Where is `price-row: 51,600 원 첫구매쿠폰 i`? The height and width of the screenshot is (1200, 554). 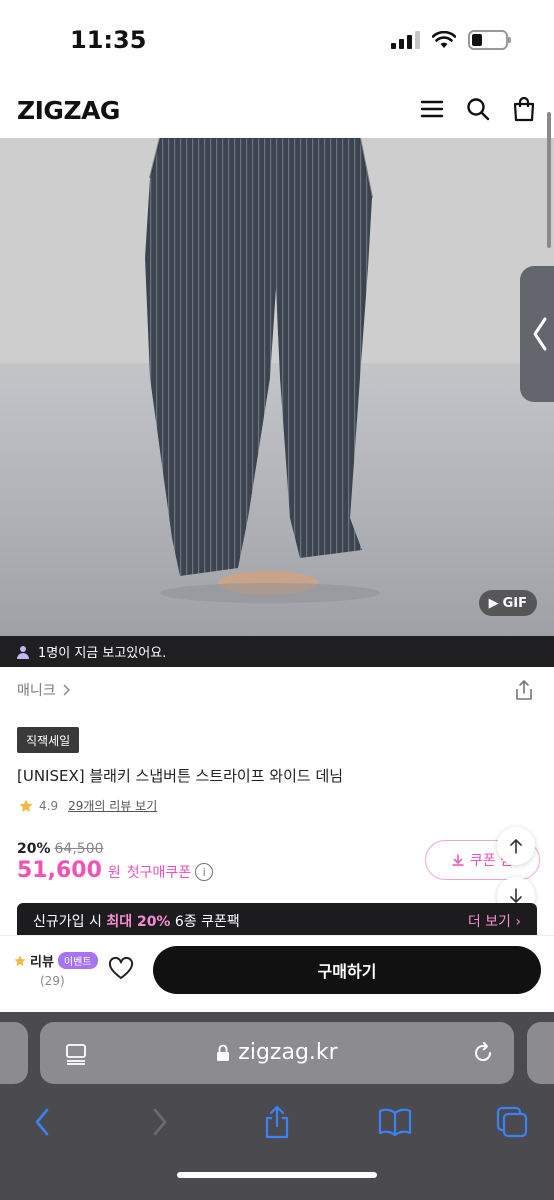 price-row: 51,600 원 첫구매쿠폰 i is located at coordinates (115, 870).